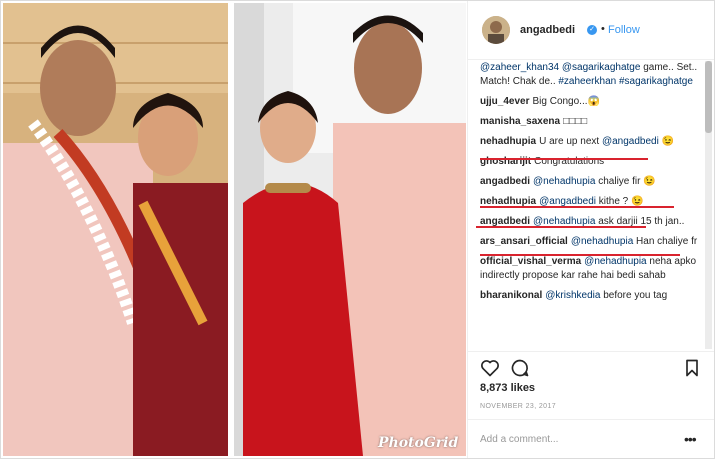 The width and height of the screenshot is (715, 459). What do you see at coordinates (569, 141) in the screenshot?
I see `comment-text: U are up next` at bounding box center [569, 141].